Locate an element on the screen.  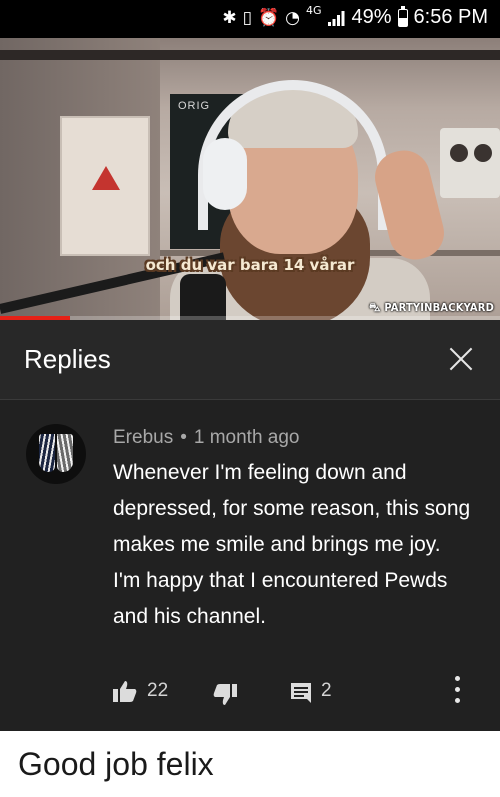
comment-actions: 22 2 is located at coordinates (250, 698).